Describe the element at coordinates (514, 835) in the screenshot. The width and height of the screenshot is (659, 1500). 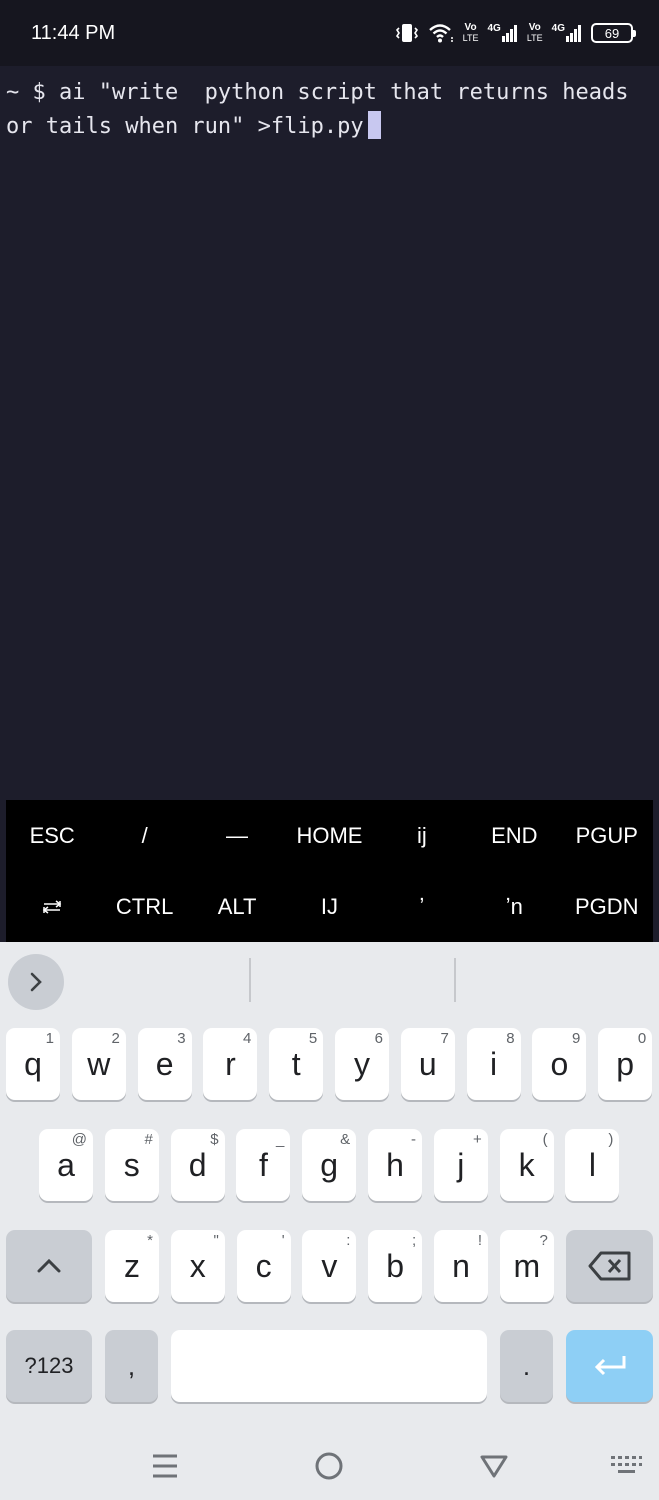
I see `end-key: END` at that location.